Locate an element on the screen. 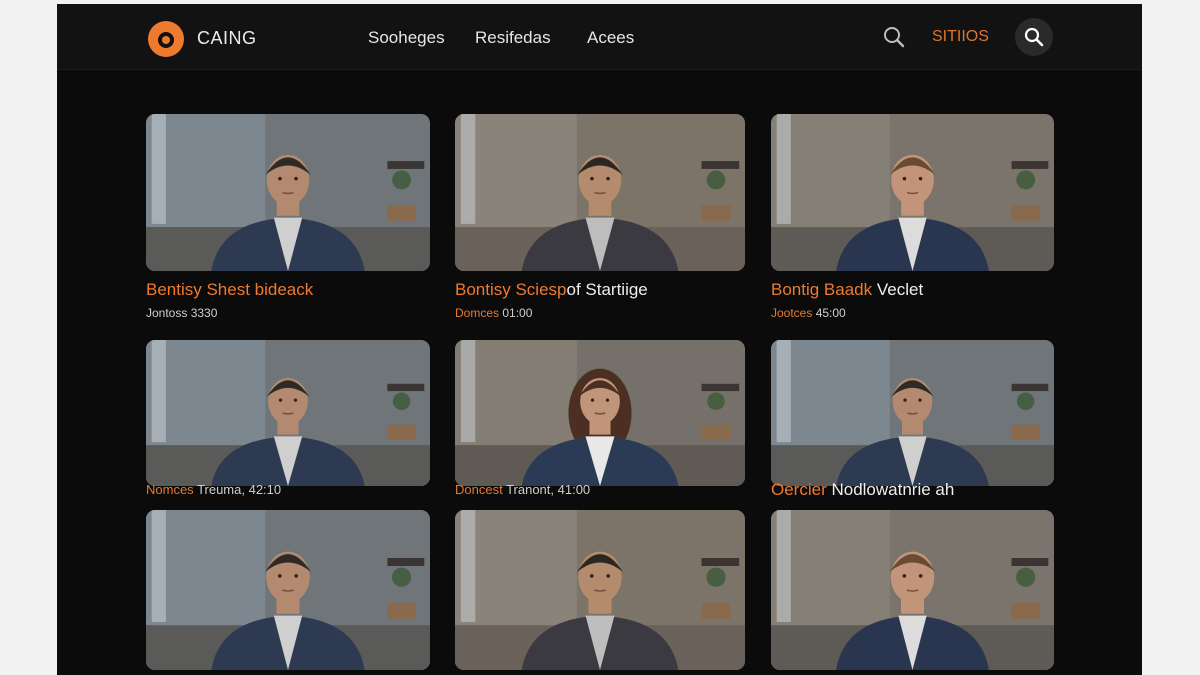 The width and height of the screenshot is (1200, 675). top-navigation-bar: CAING Sooheges Resifedas Acees SITIIOS is located at coordinates (599, 37).